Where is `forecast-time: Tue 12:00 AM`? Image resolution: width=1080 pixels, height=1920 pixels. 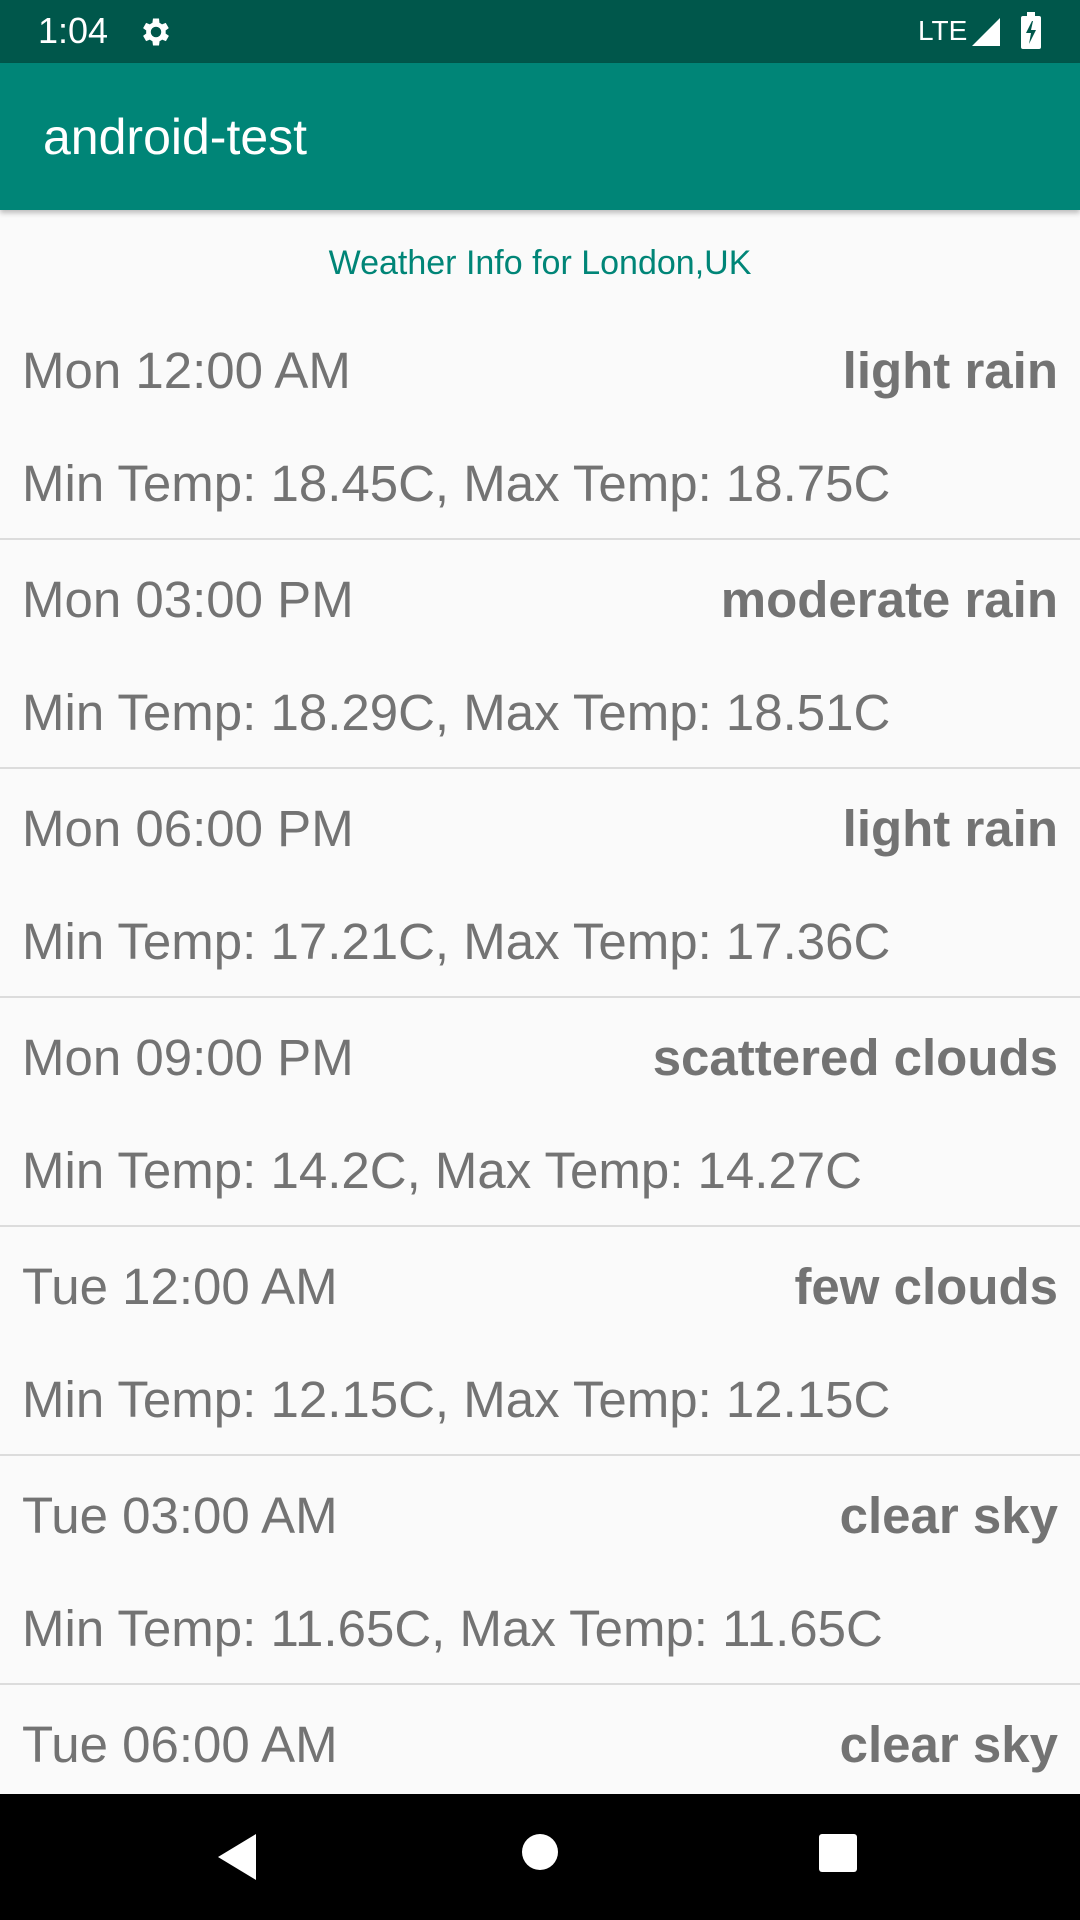 forecast-time: Tue 12:00 AM is located at coordinates (180, 1286).